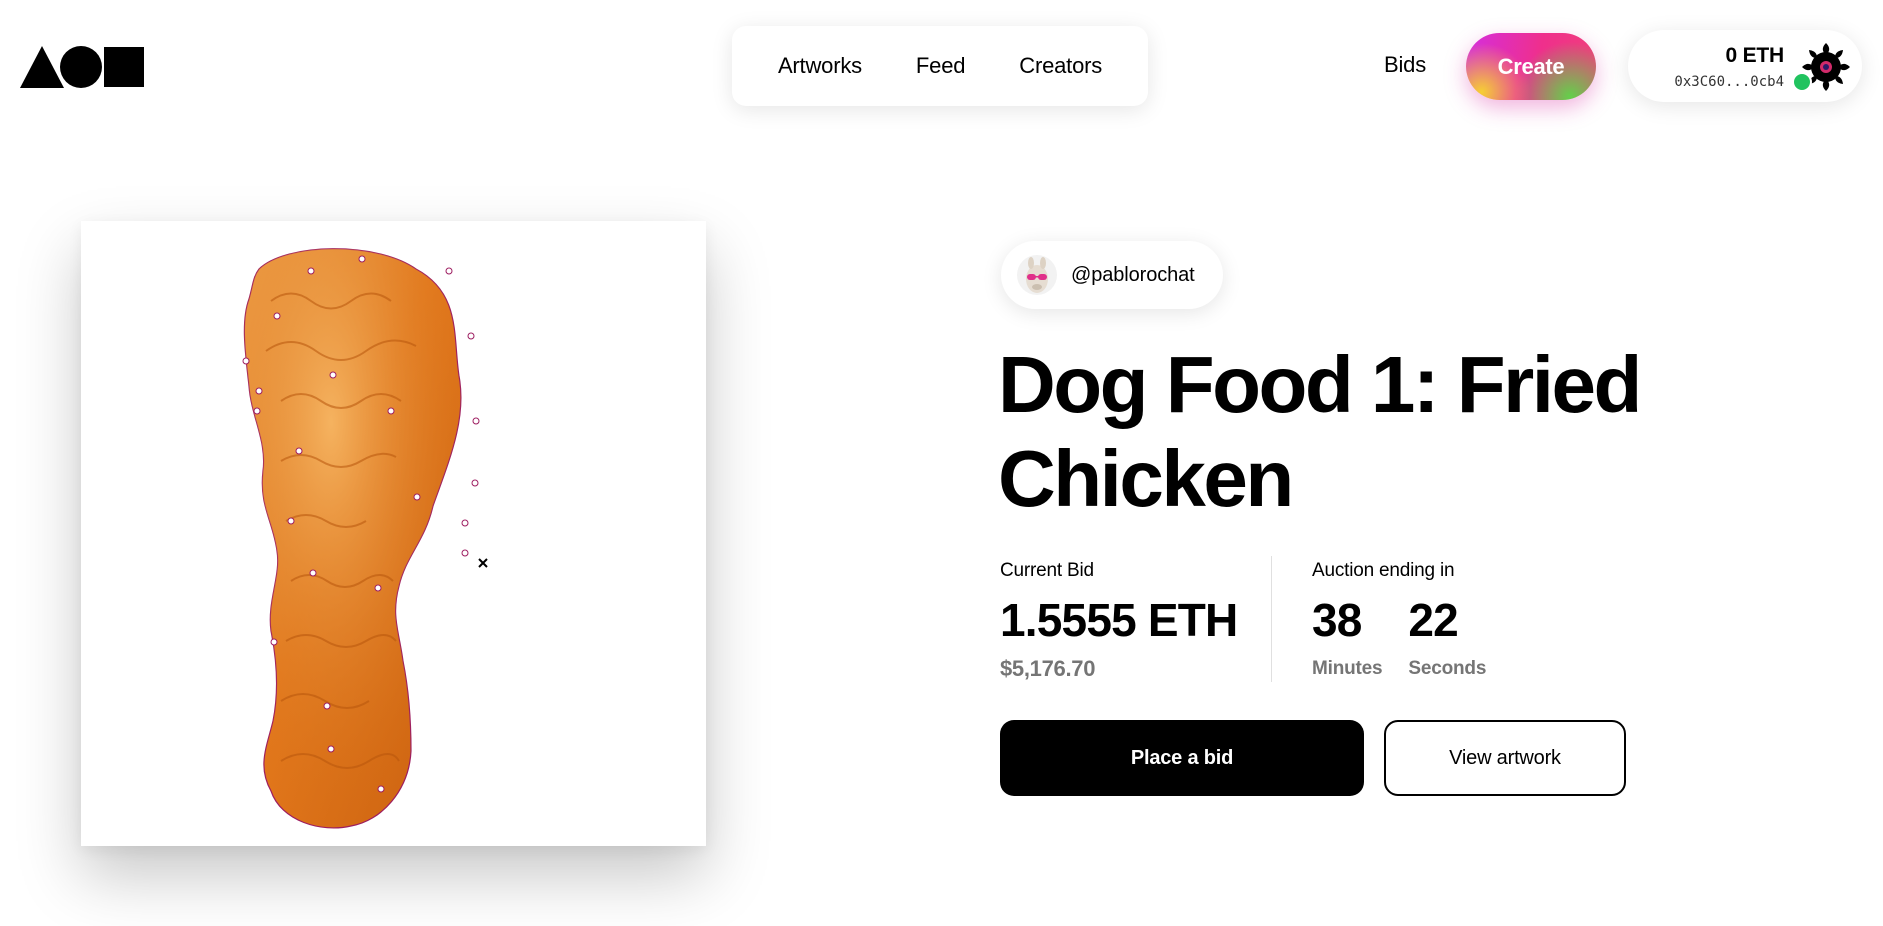 This screenshot has height=926, width=1883. I want to click on llama-avatar-icon, so click(1037, 275).